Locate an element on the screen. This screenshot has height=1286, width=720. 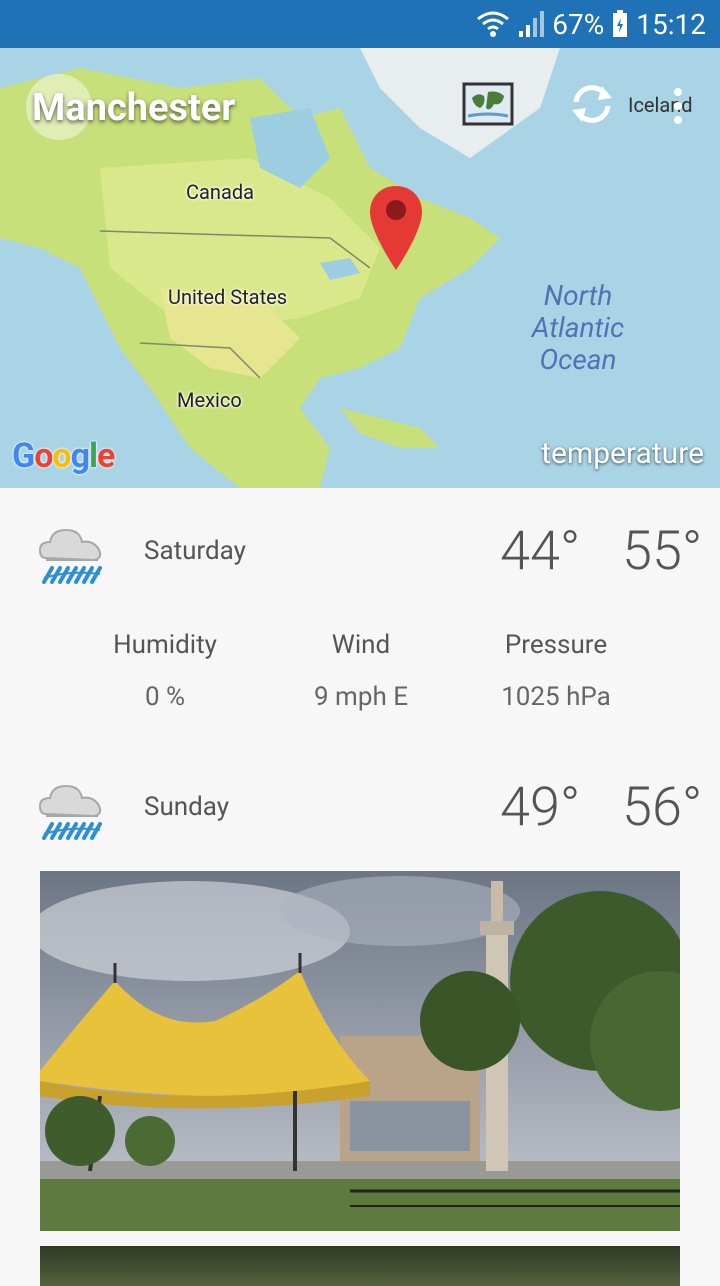
pressure-block: Pressure 1025 hPa is located at coordinates (556, 671).